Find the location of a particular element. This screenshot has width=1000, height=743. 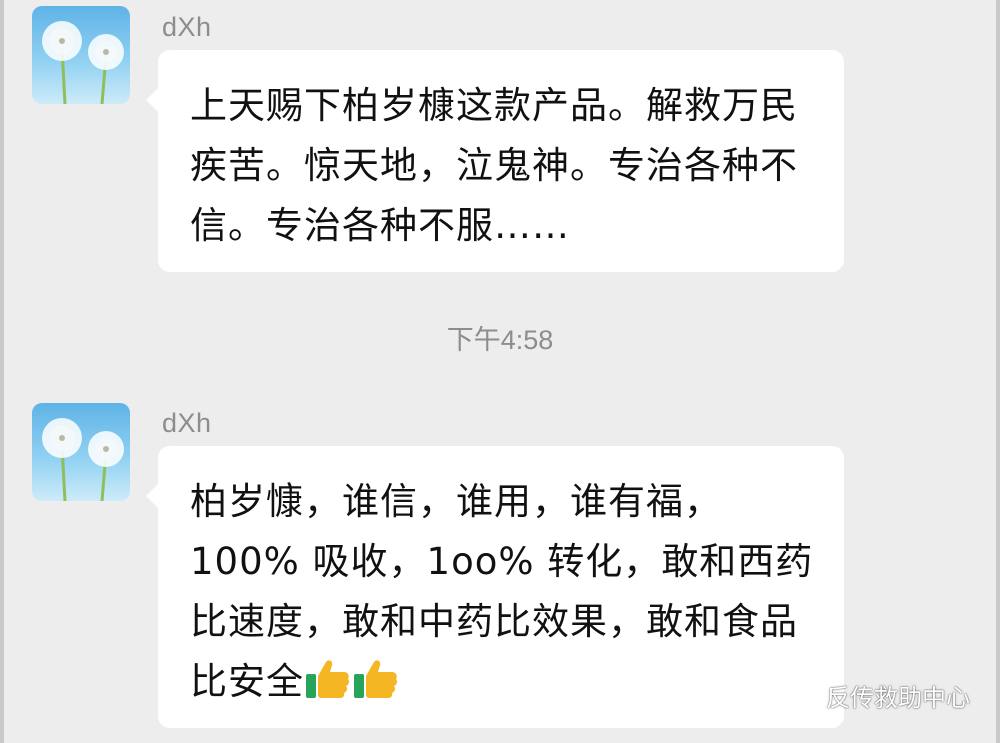

window-frame-left is located at coordinates (2, 371).